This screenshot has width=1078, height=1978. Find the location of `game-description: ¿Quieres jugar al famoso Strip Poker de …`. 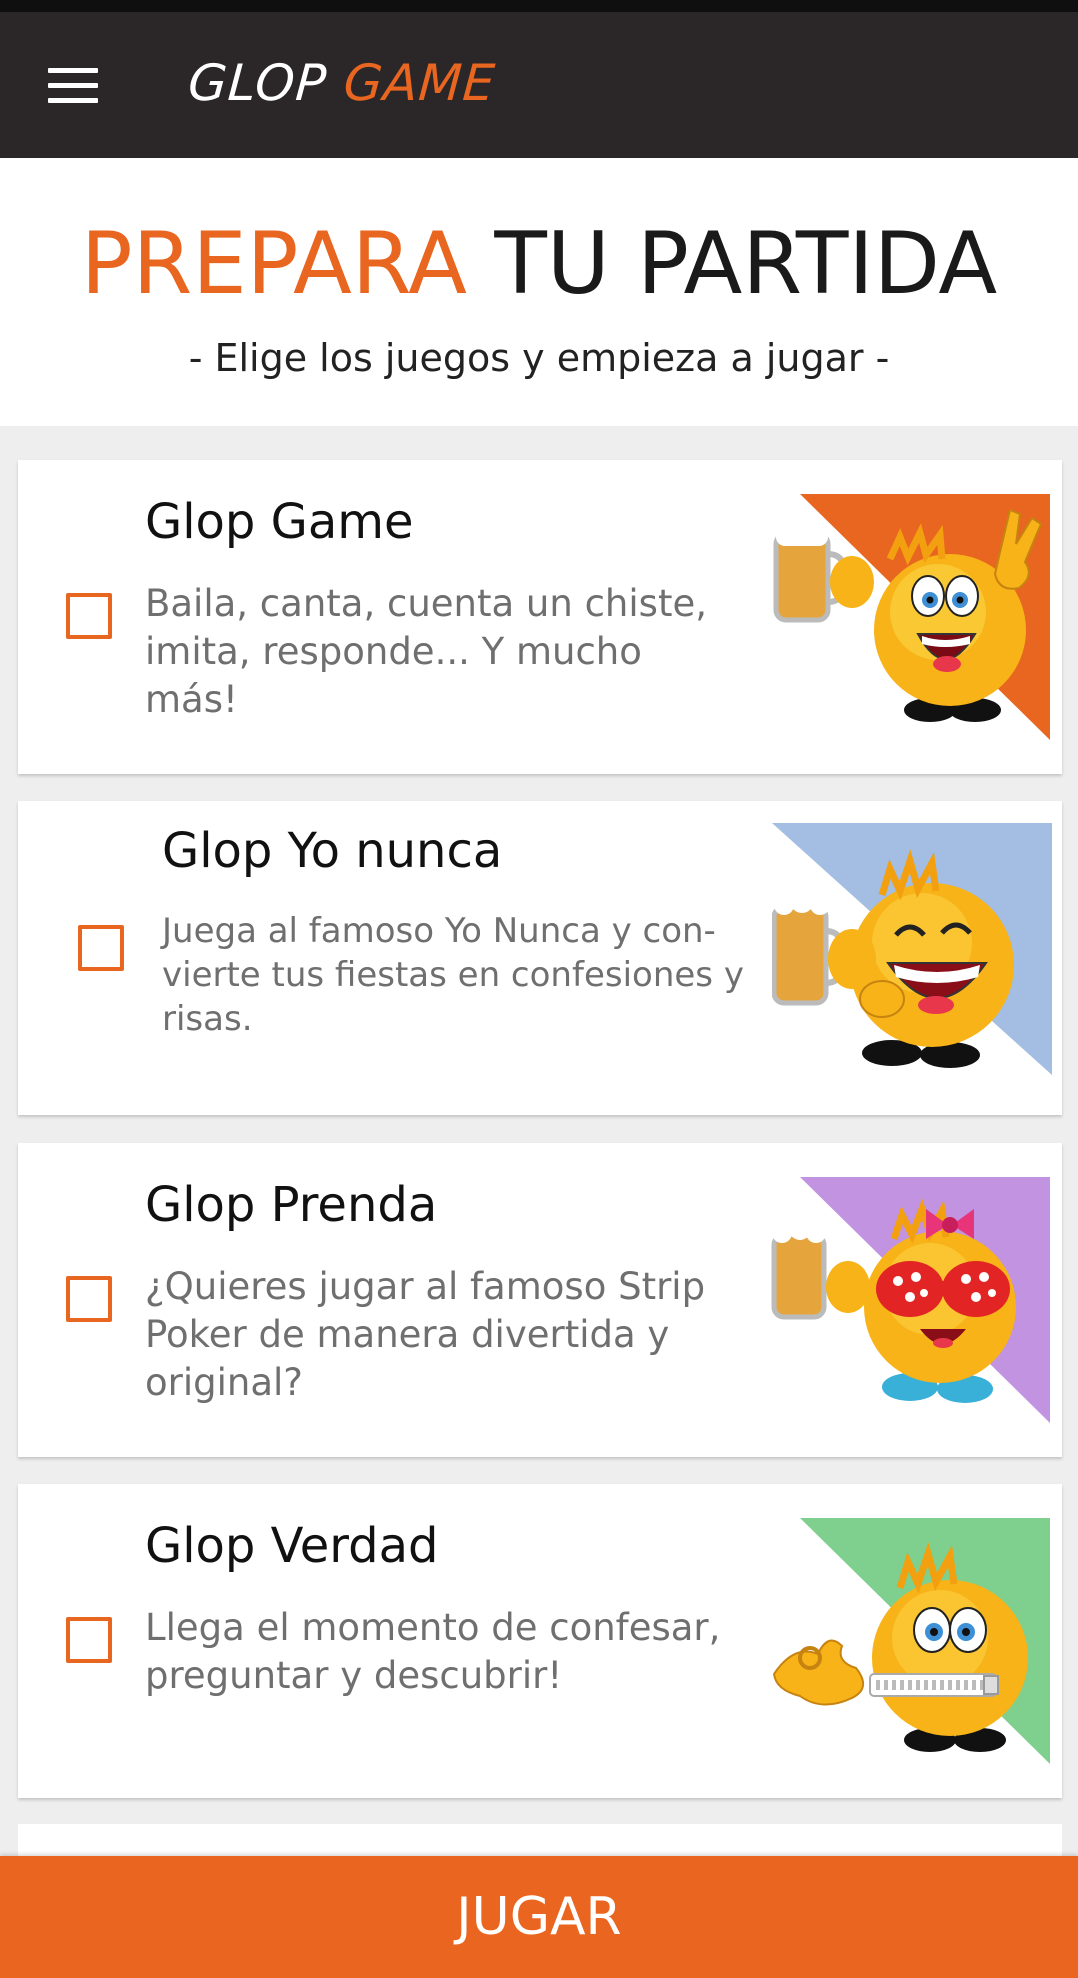

game-description: ¿Quieres jugar al famoso Strip Poker de … is located at coordinates (425, 1334).